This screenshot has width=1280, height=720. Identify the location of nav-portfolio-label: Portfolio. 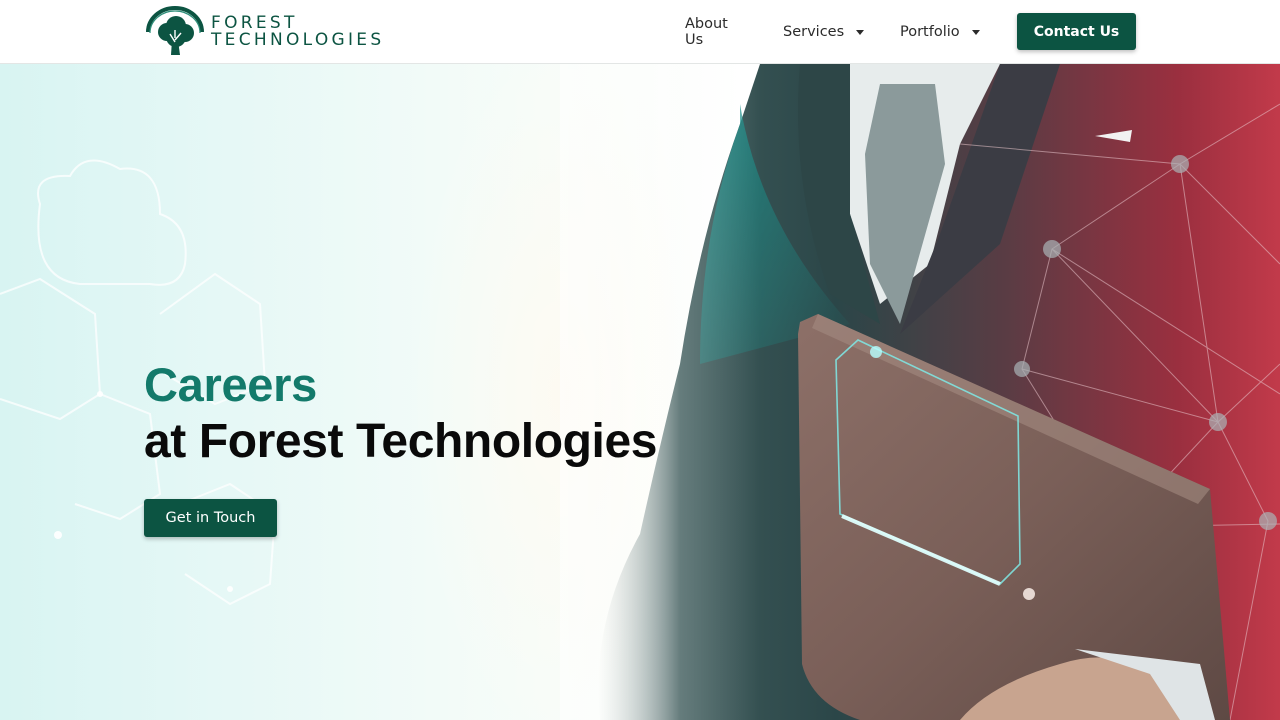
(930, 32).